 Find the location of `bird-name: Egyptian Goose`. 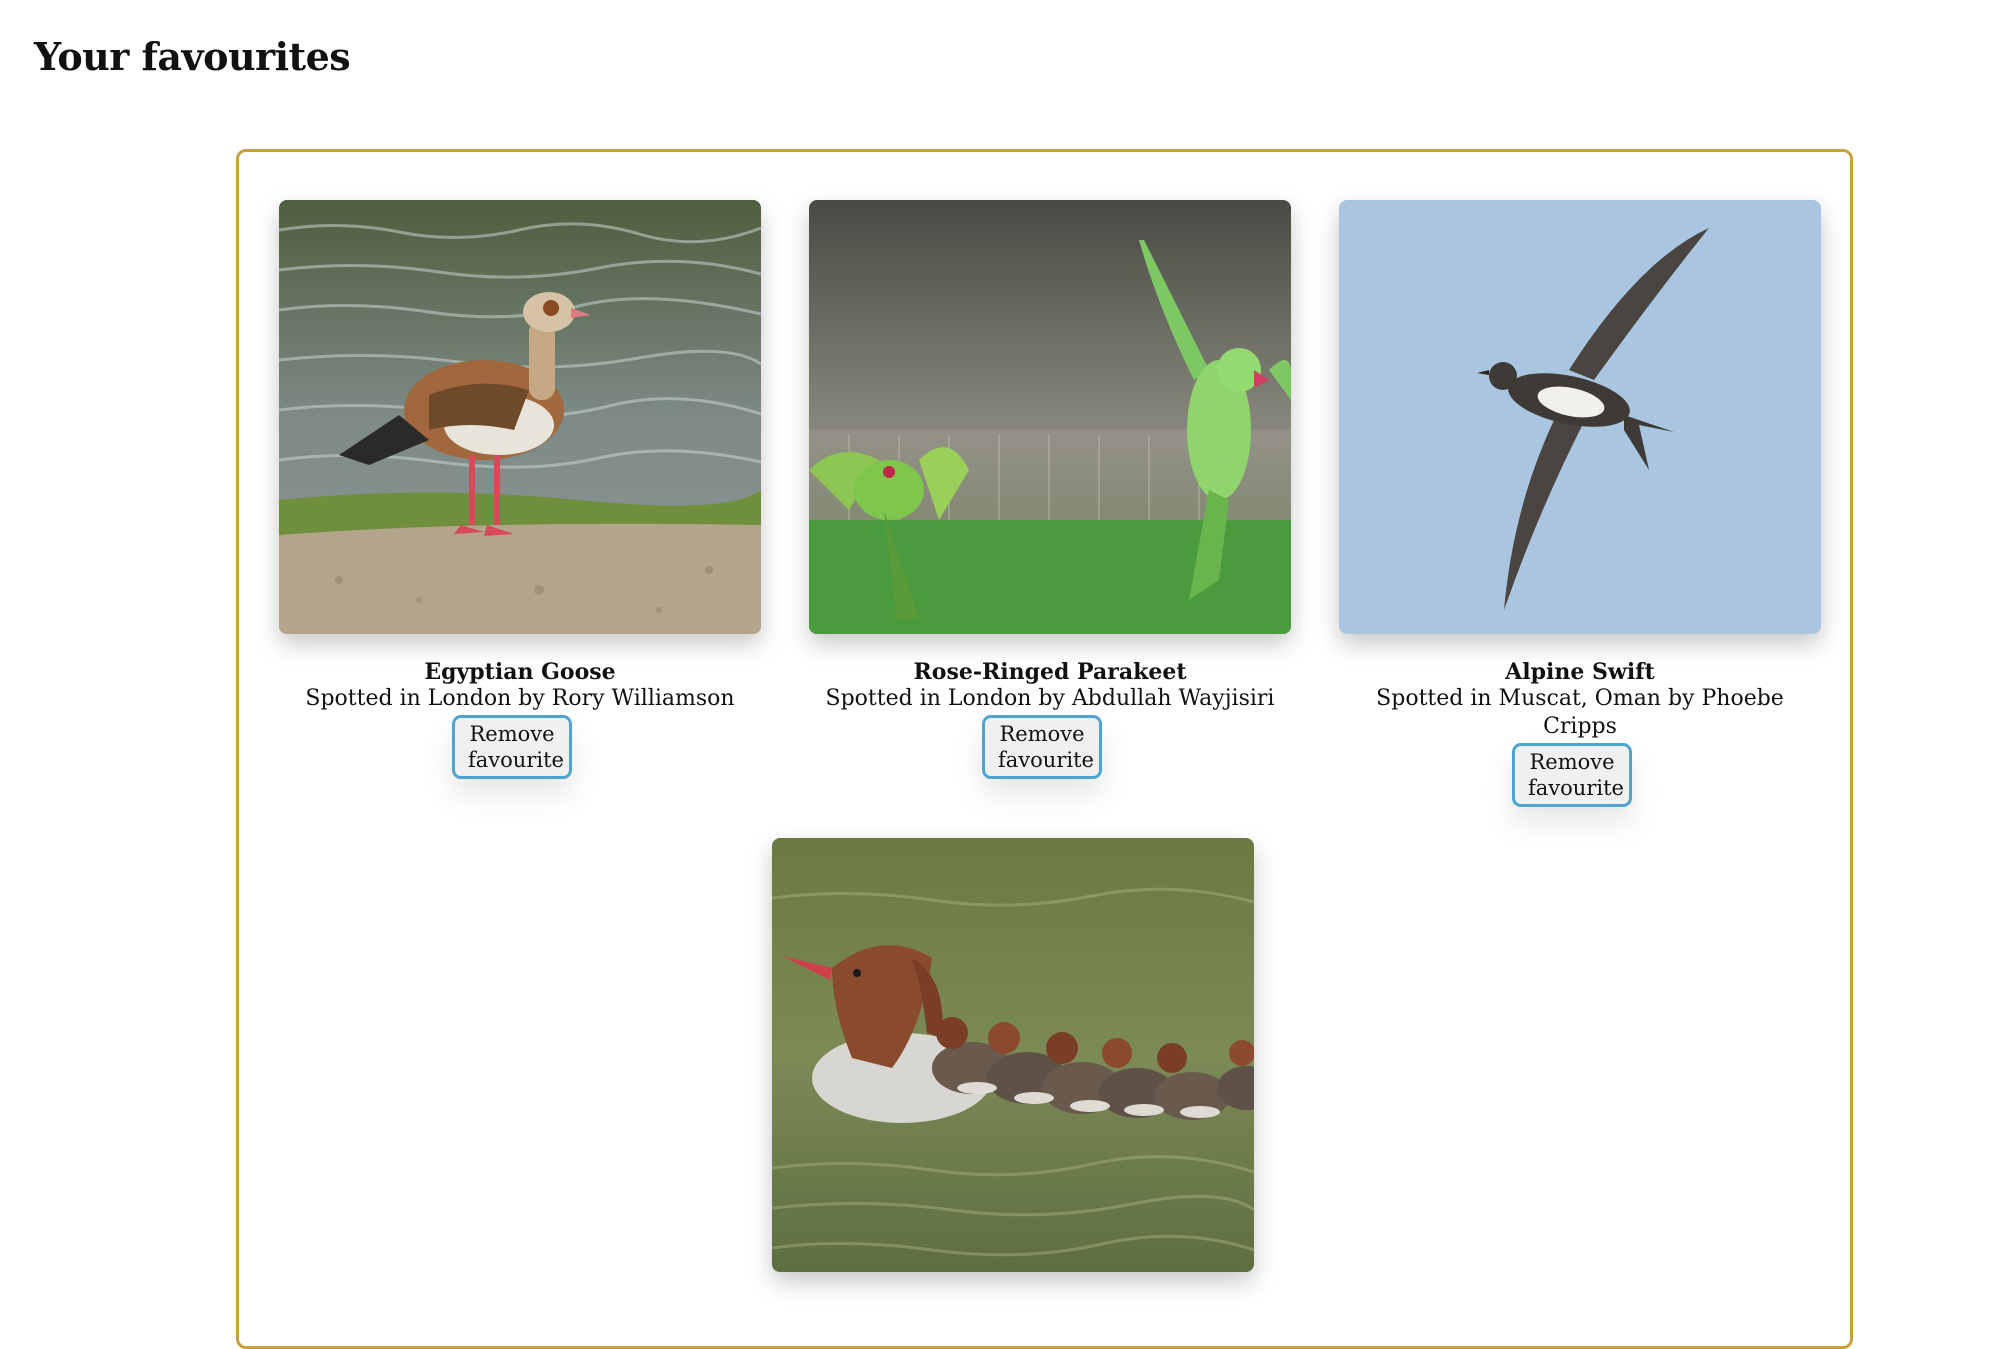

bird-name: Egyptian Goose is located at coordinates (520, 672).